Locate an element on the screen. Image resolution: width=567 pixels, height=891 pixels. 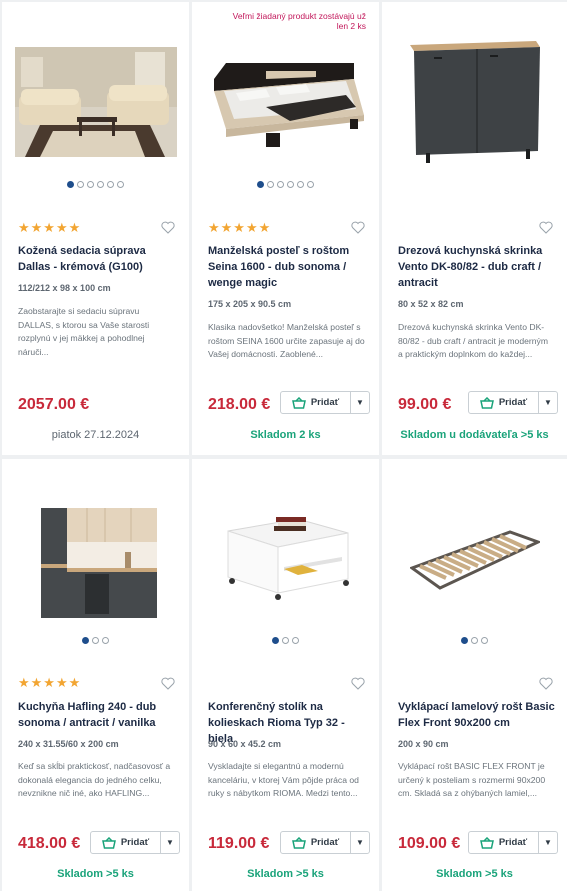
product-dimensions: 240 x 31.55/60 x 200 cm is located at coordinates (68, 744).